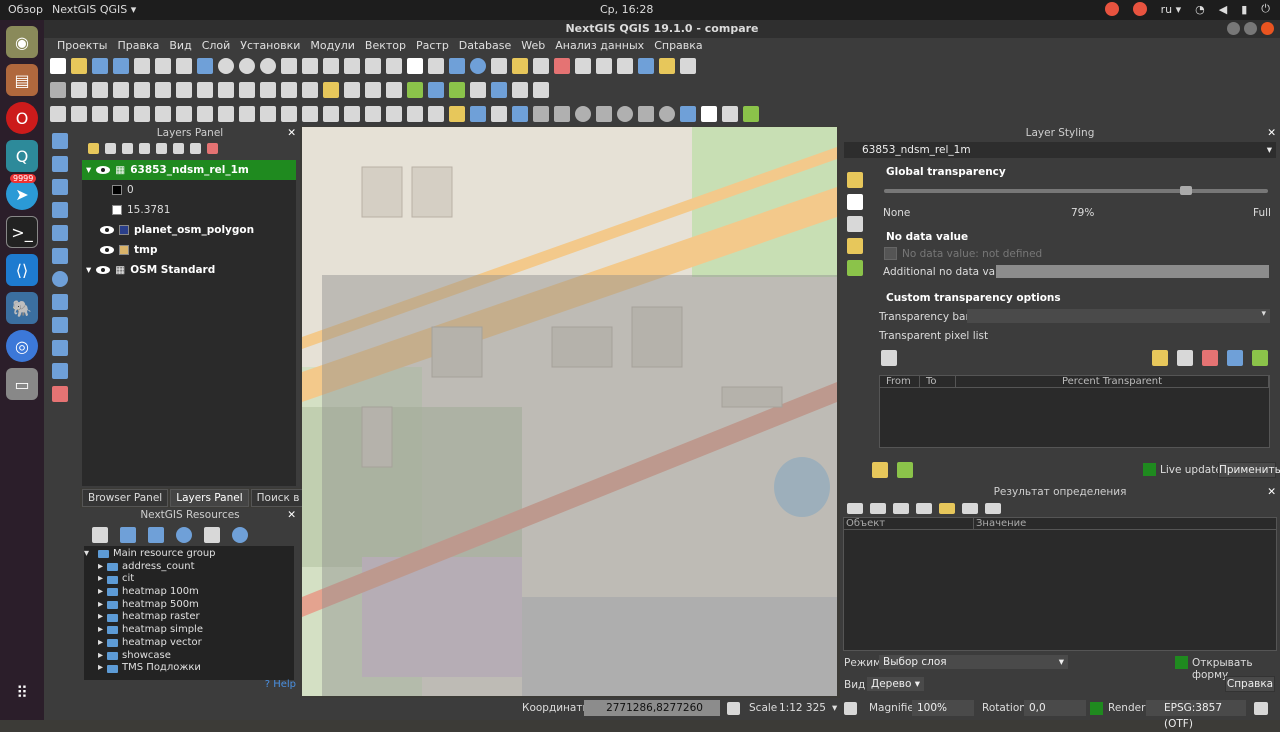  I want to click on transparency-band-select: ▾, so click(1118, 316).